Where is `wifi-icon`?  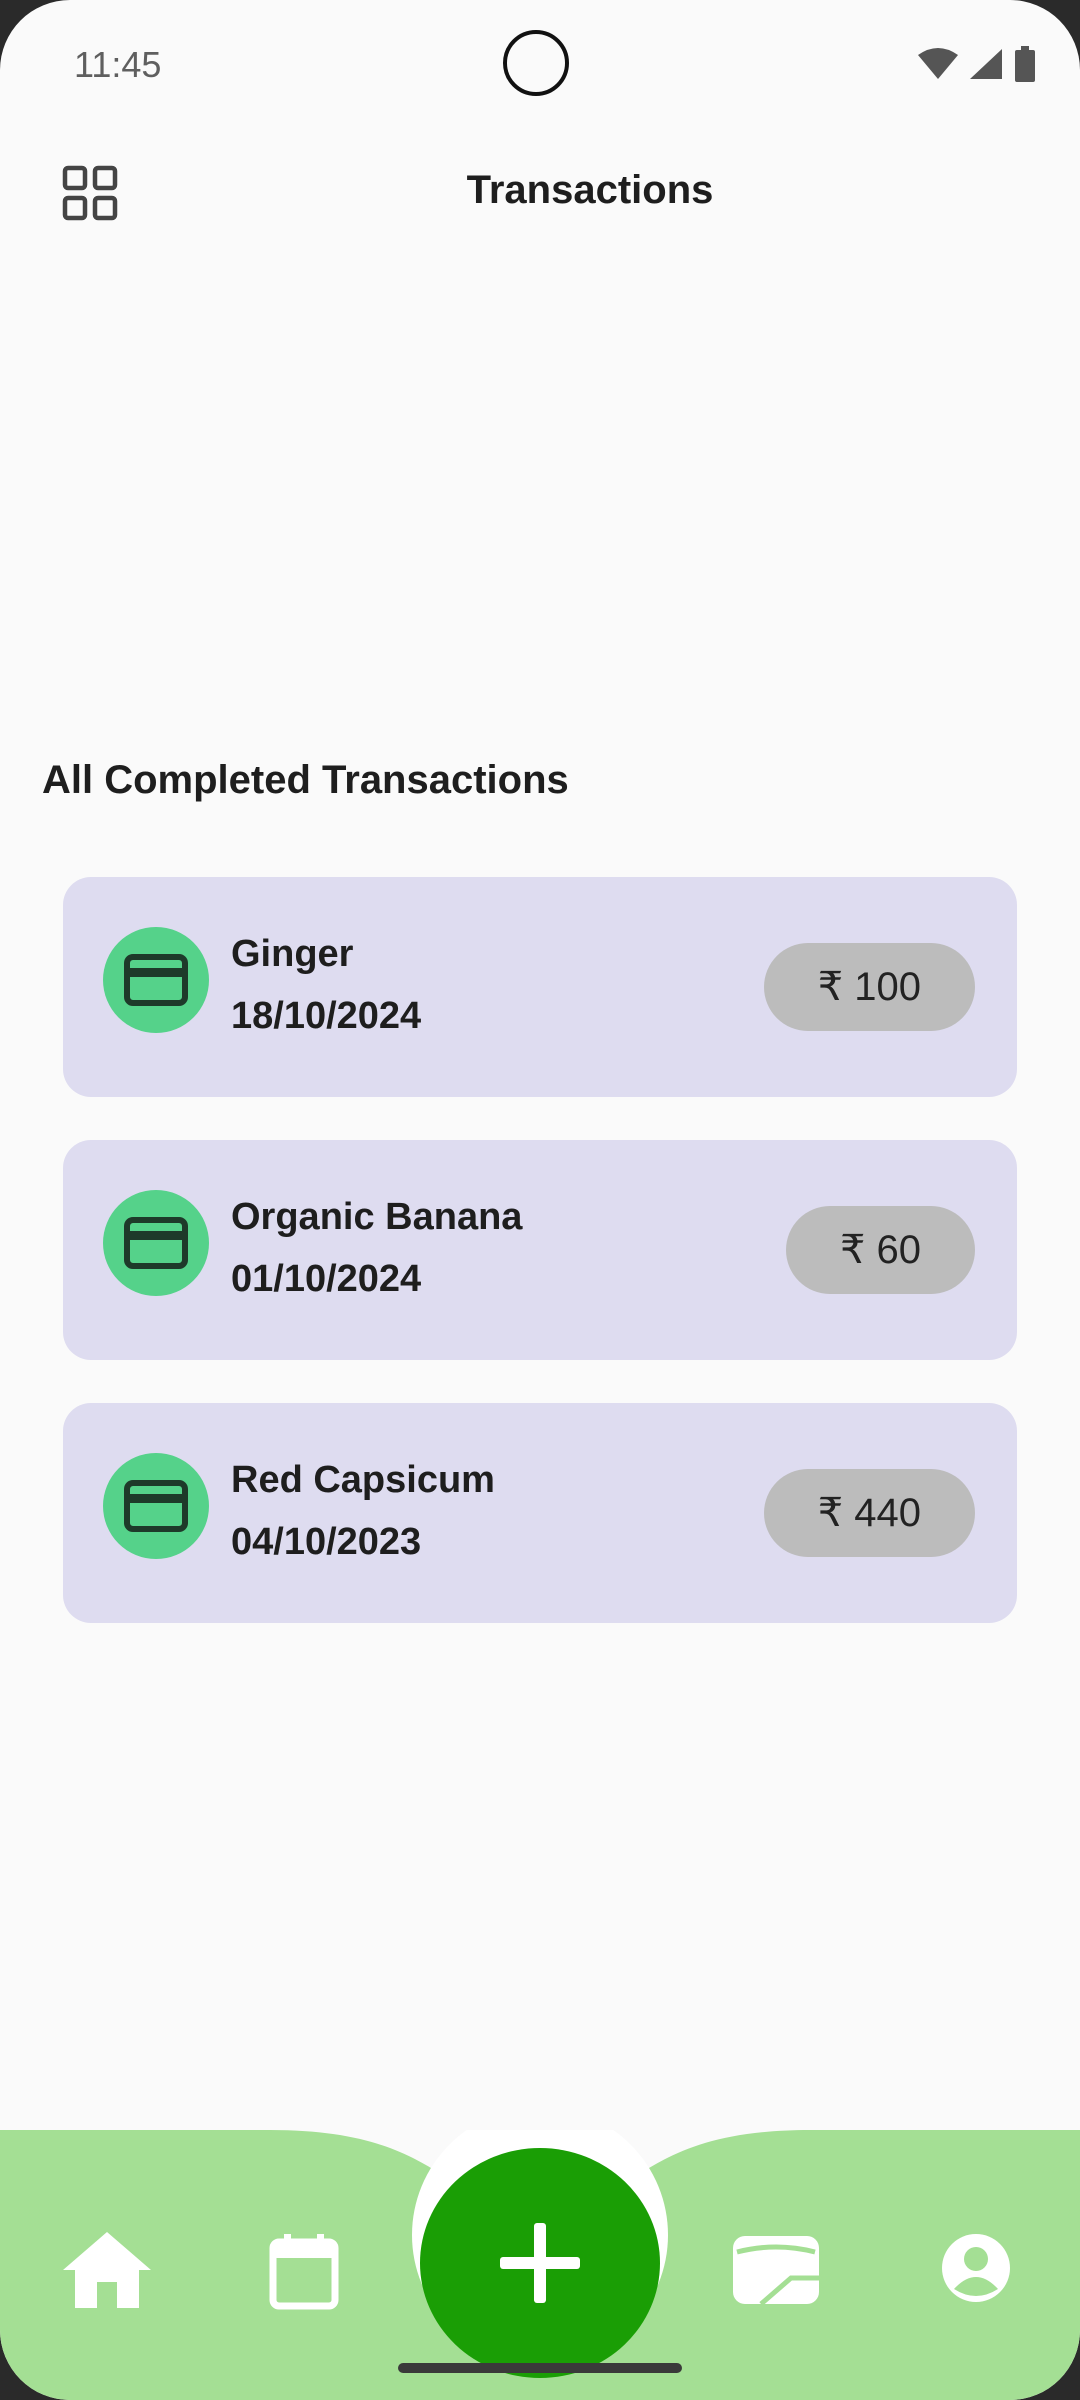
wifi-icon is located at coordinates (938, 63).